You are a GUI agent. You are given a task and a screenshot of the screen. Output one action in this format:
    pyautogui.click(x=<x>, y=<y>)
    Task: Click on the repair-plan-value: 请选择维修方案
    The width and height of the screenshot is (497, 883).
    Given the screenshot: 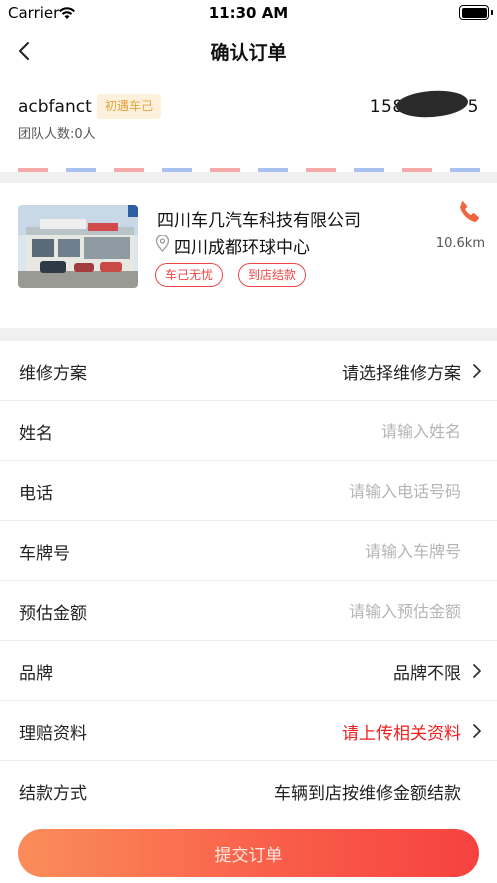 What is the action you would take?
    pyautogui.click(x=401, y=374)
    